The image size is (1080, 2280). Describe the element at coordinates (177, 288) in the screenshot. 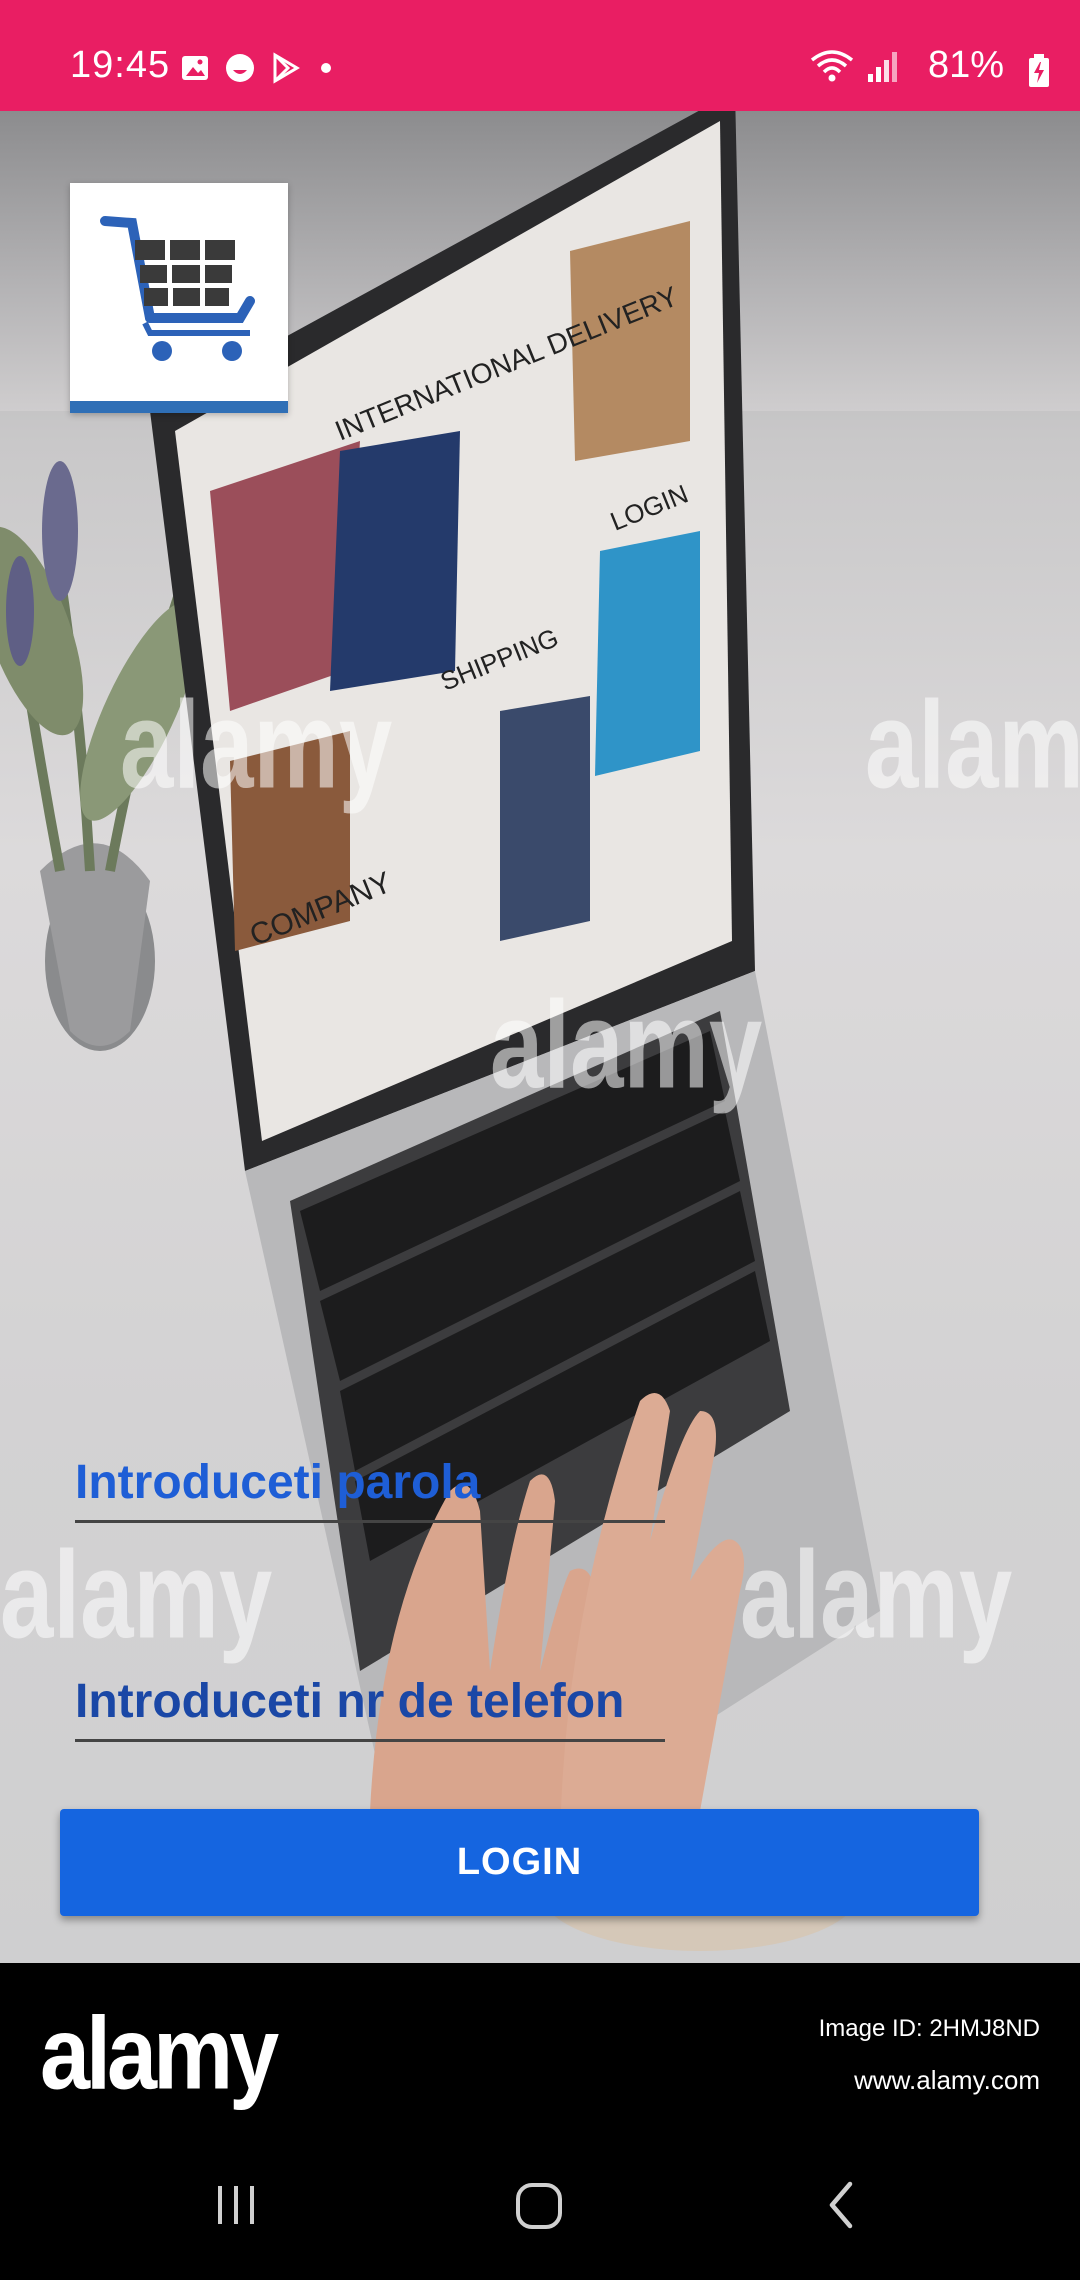

I see `shopping-cart-icon` at that location.